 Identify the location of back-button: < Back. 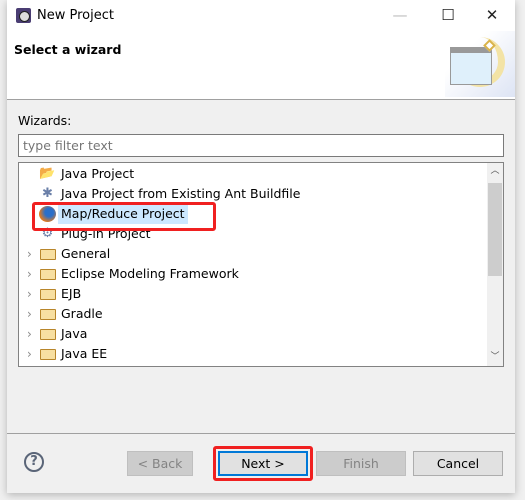
(160, 463).